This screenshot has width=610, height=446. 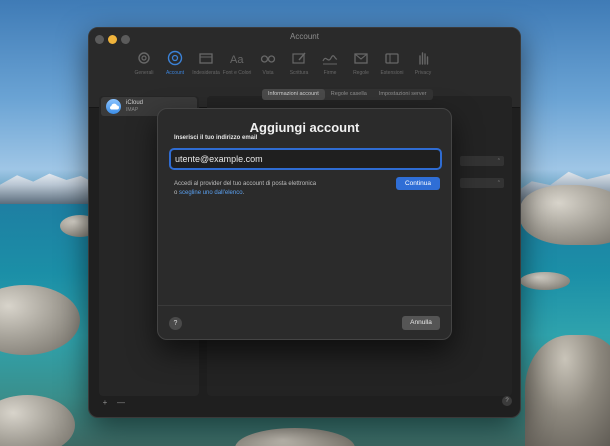 I want to click on toolbar-item-label: Generali, so click(x=144, y=73).